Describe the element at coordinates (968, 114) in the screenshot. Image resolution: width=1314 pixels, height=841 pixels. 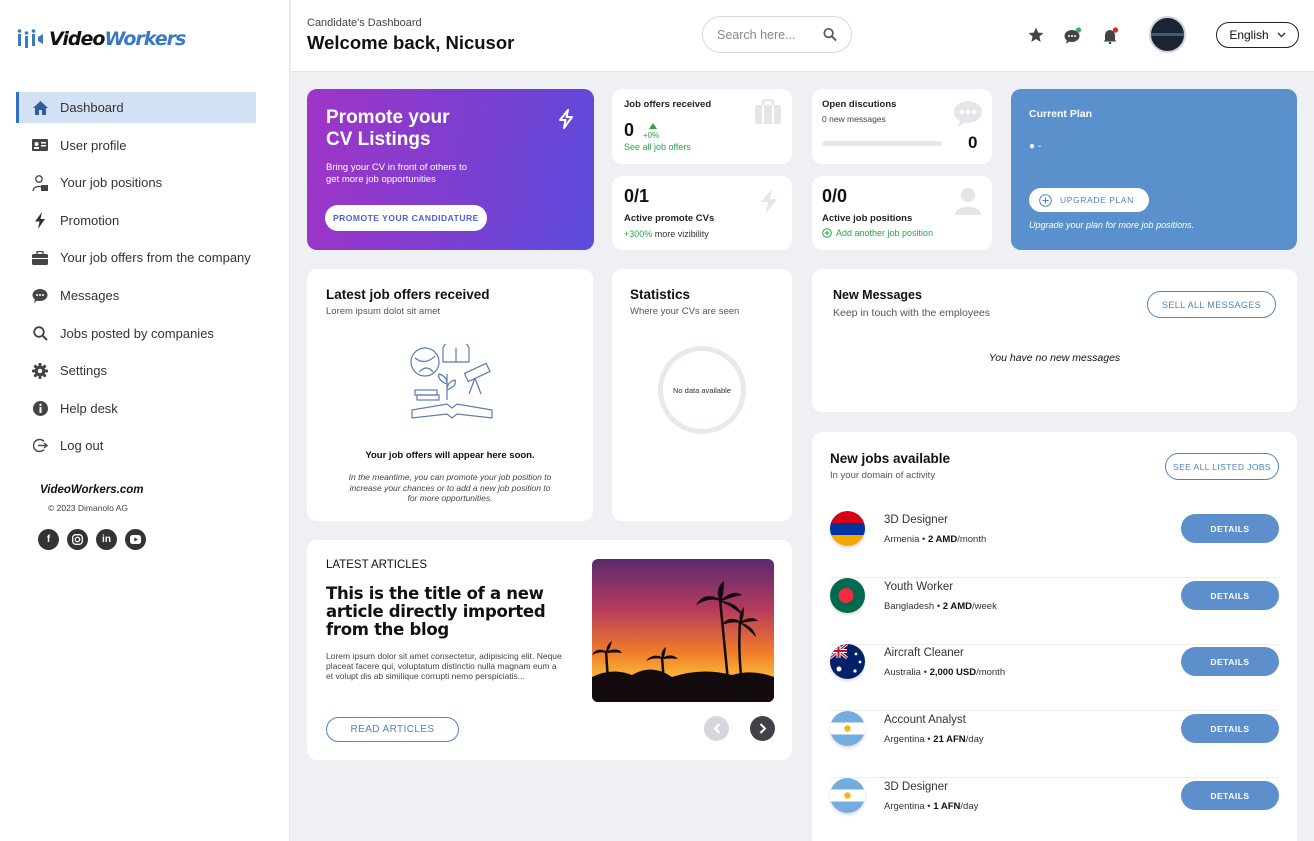
I see `chat-icon` at that location.